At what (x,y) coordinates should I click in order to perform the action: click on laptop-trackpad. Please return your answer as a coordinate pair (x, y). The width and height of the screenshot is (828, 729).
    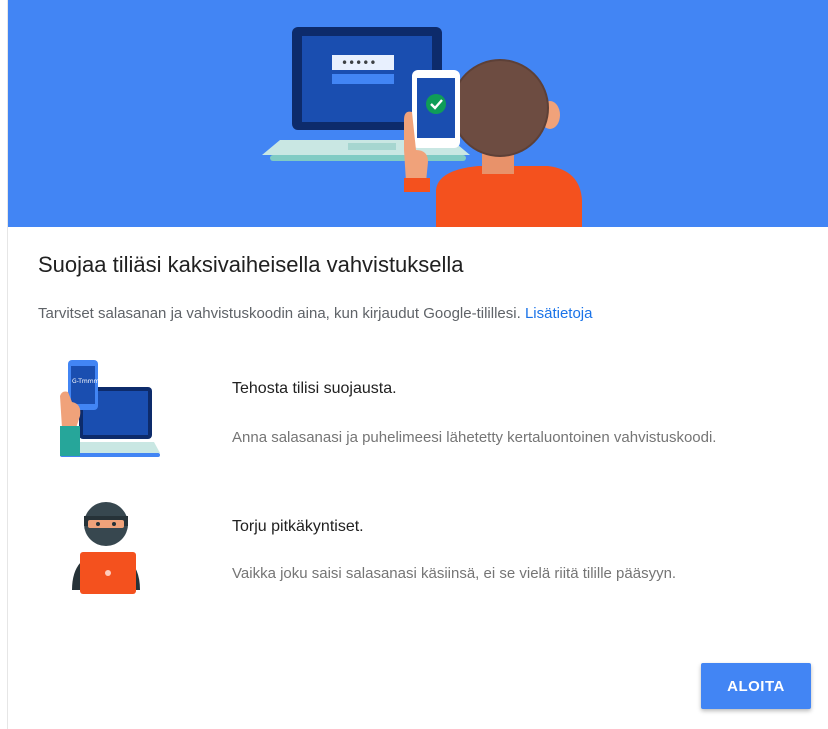
    Looking at the image, I should click on (372, 146).